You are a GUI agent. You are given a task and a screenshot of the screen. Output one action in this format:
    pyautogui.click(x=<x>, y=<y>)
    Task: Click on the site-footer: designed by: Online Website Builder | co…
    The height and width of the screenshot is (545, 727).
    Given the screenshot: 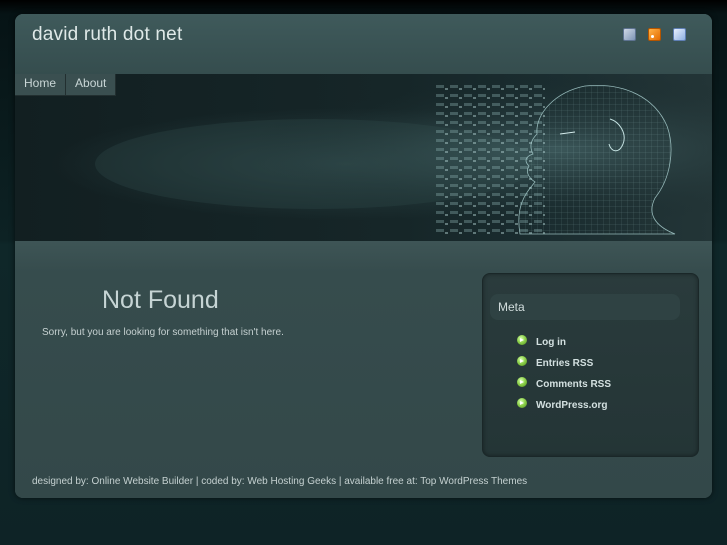 What is the action you would take?
    pyautogui.click(x=279, y=481)
    